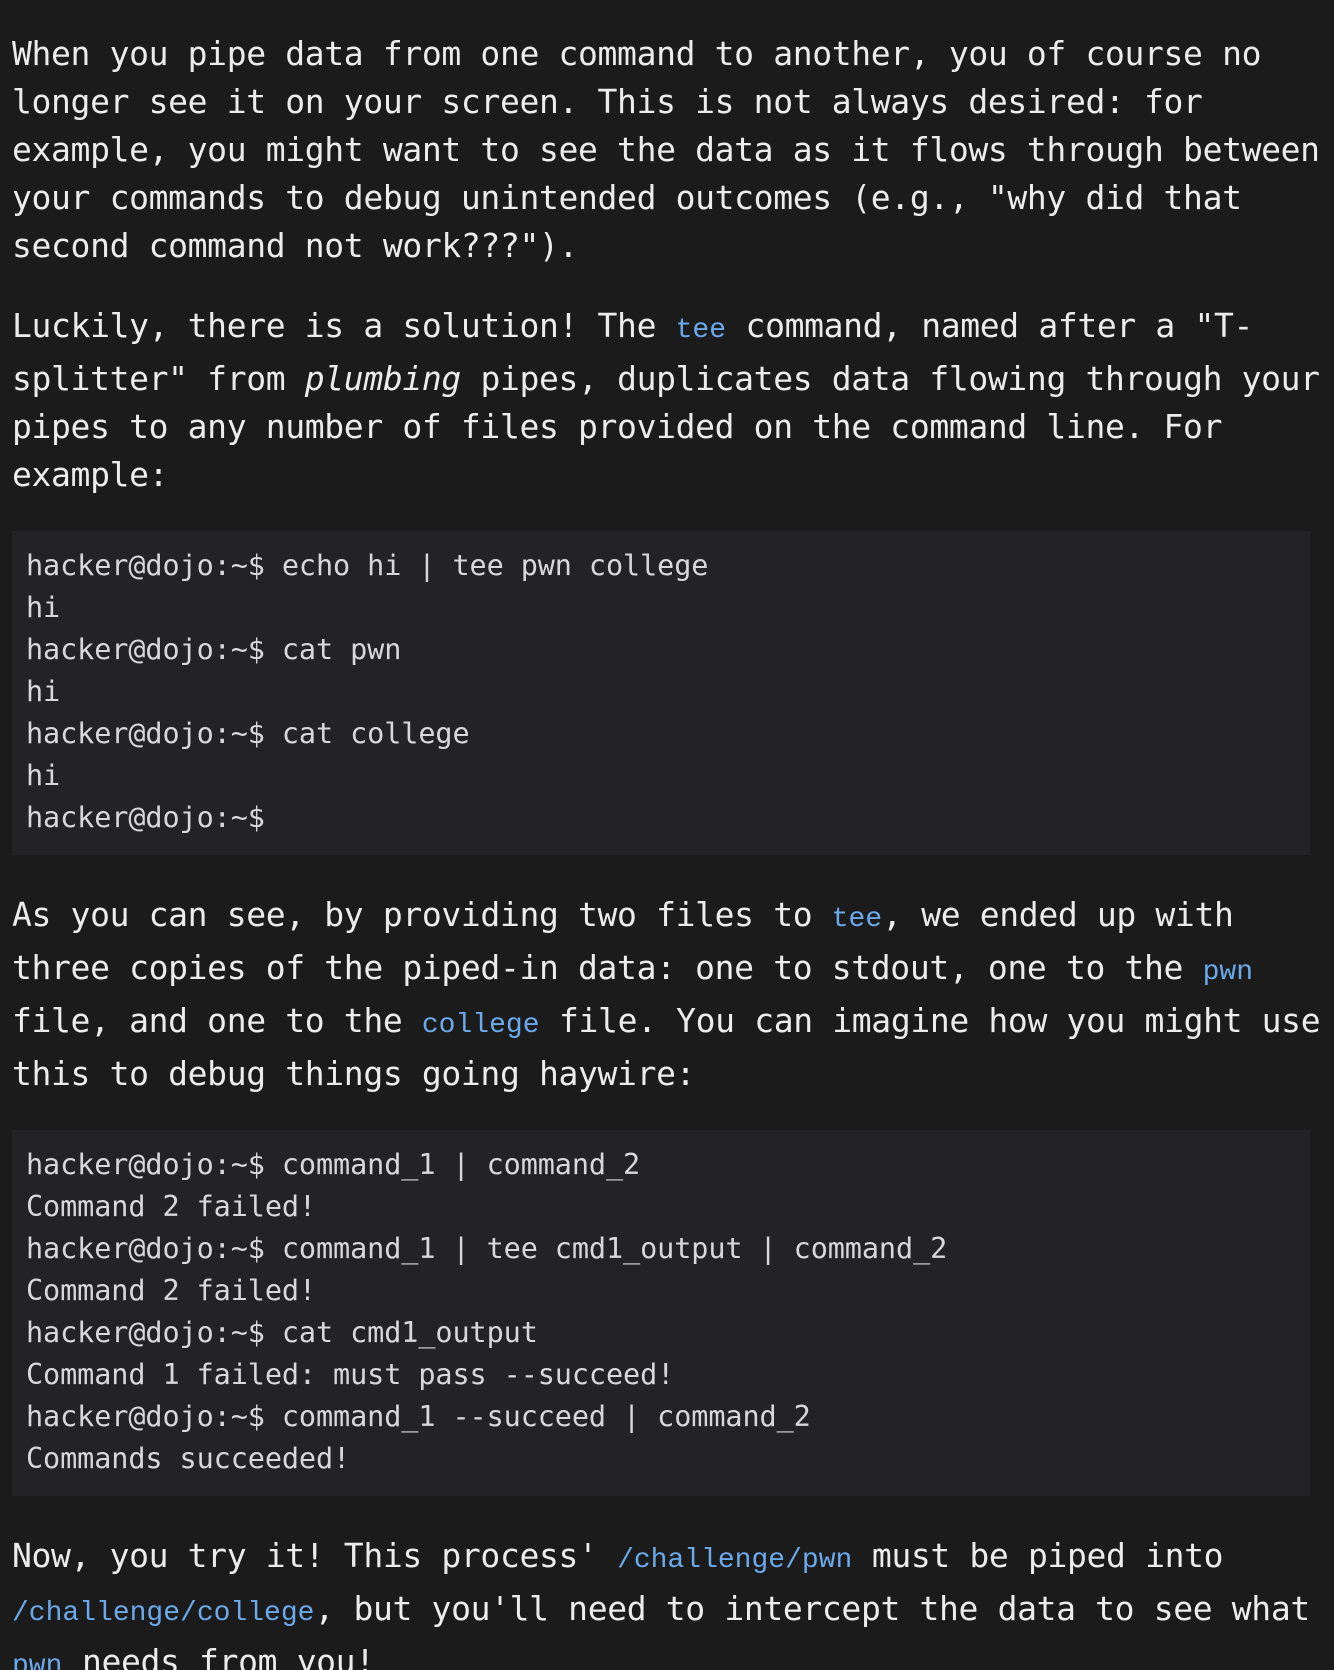 The width and height of the screenshot is (1334, 1670). Describe the element at coordinates (218, 1656) in the screenshot. I see `text-segment: needs from you!` at that location.